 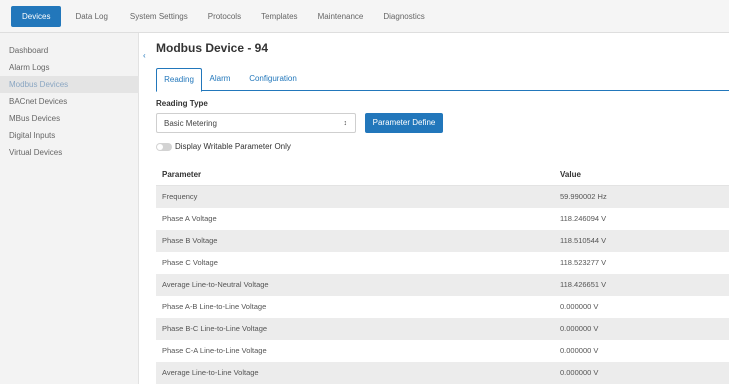 I want to click on top-nav-tab-devices: Devices, so click(x=36, y=16).